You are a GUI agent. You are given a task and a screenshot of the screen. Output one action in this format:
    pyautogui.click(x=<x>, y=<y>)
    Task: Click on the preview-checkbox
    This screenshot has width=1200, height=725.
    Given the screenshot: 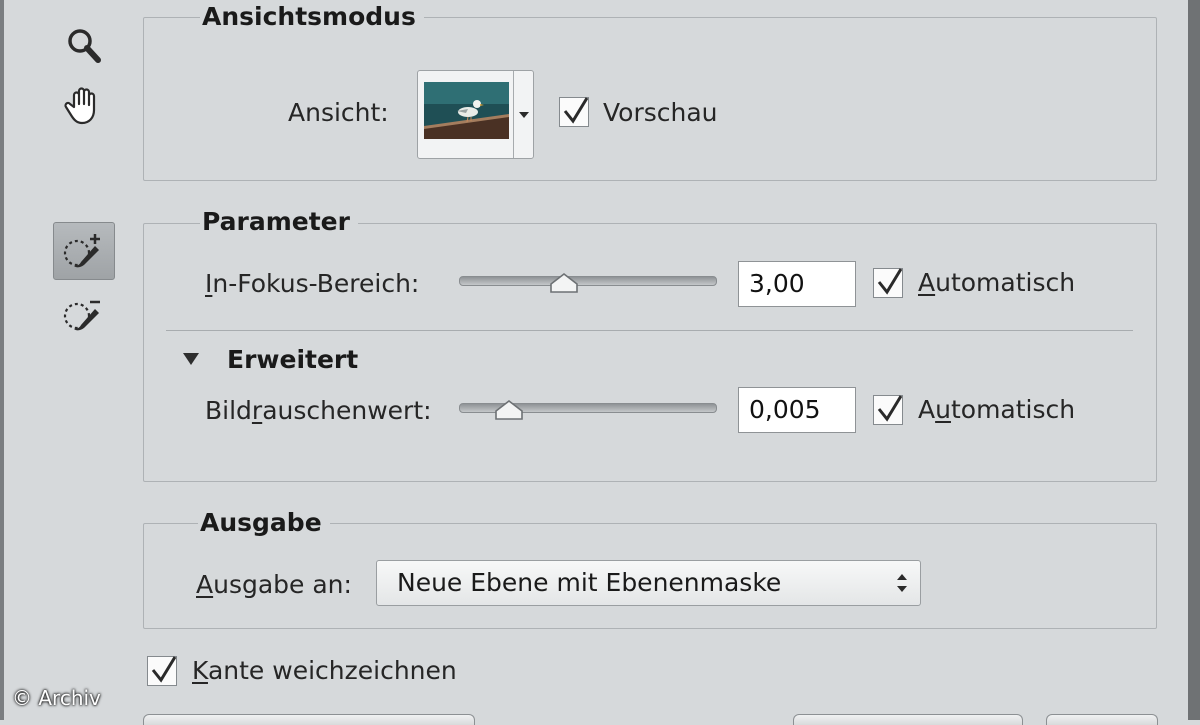 What is the action you would take?
    pyautogui.click(x=574, y=112)
    